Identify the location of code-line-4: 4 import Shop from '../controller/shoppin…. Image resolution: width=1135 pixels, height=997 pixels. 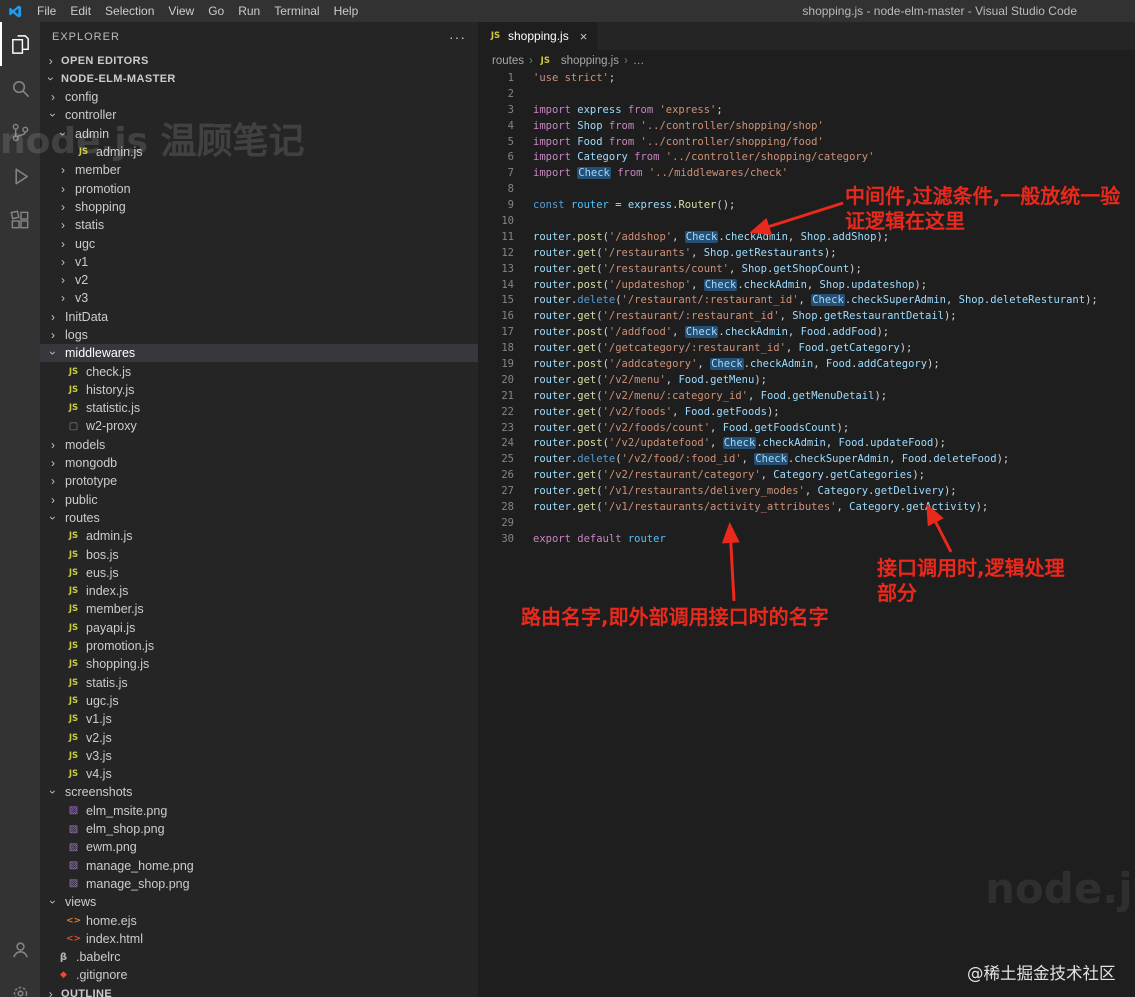
(806, 127).